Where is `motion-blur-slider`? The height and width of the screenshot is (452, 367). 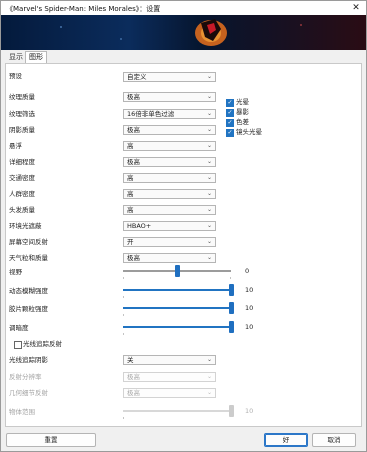 motion-blur-slider is located at coordinates (178, 291).